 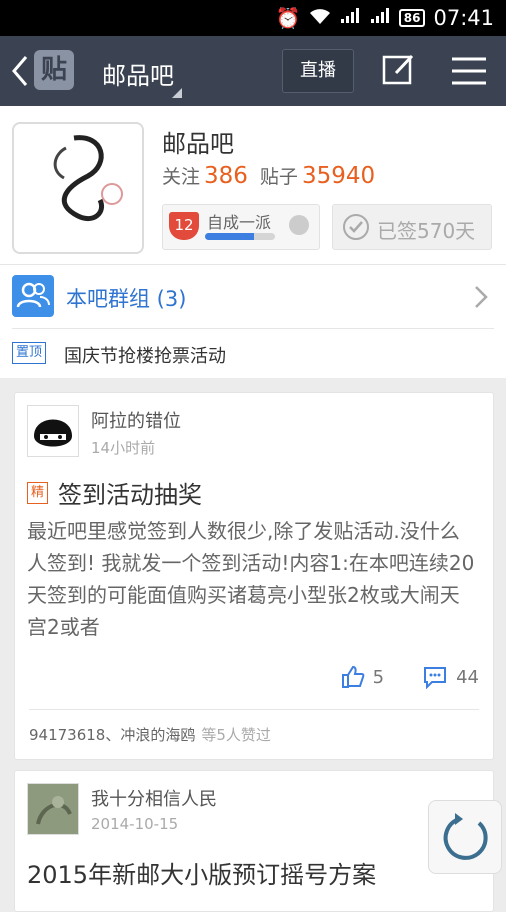 I want to click on comment-count: 44, so click(x=467, y=677).